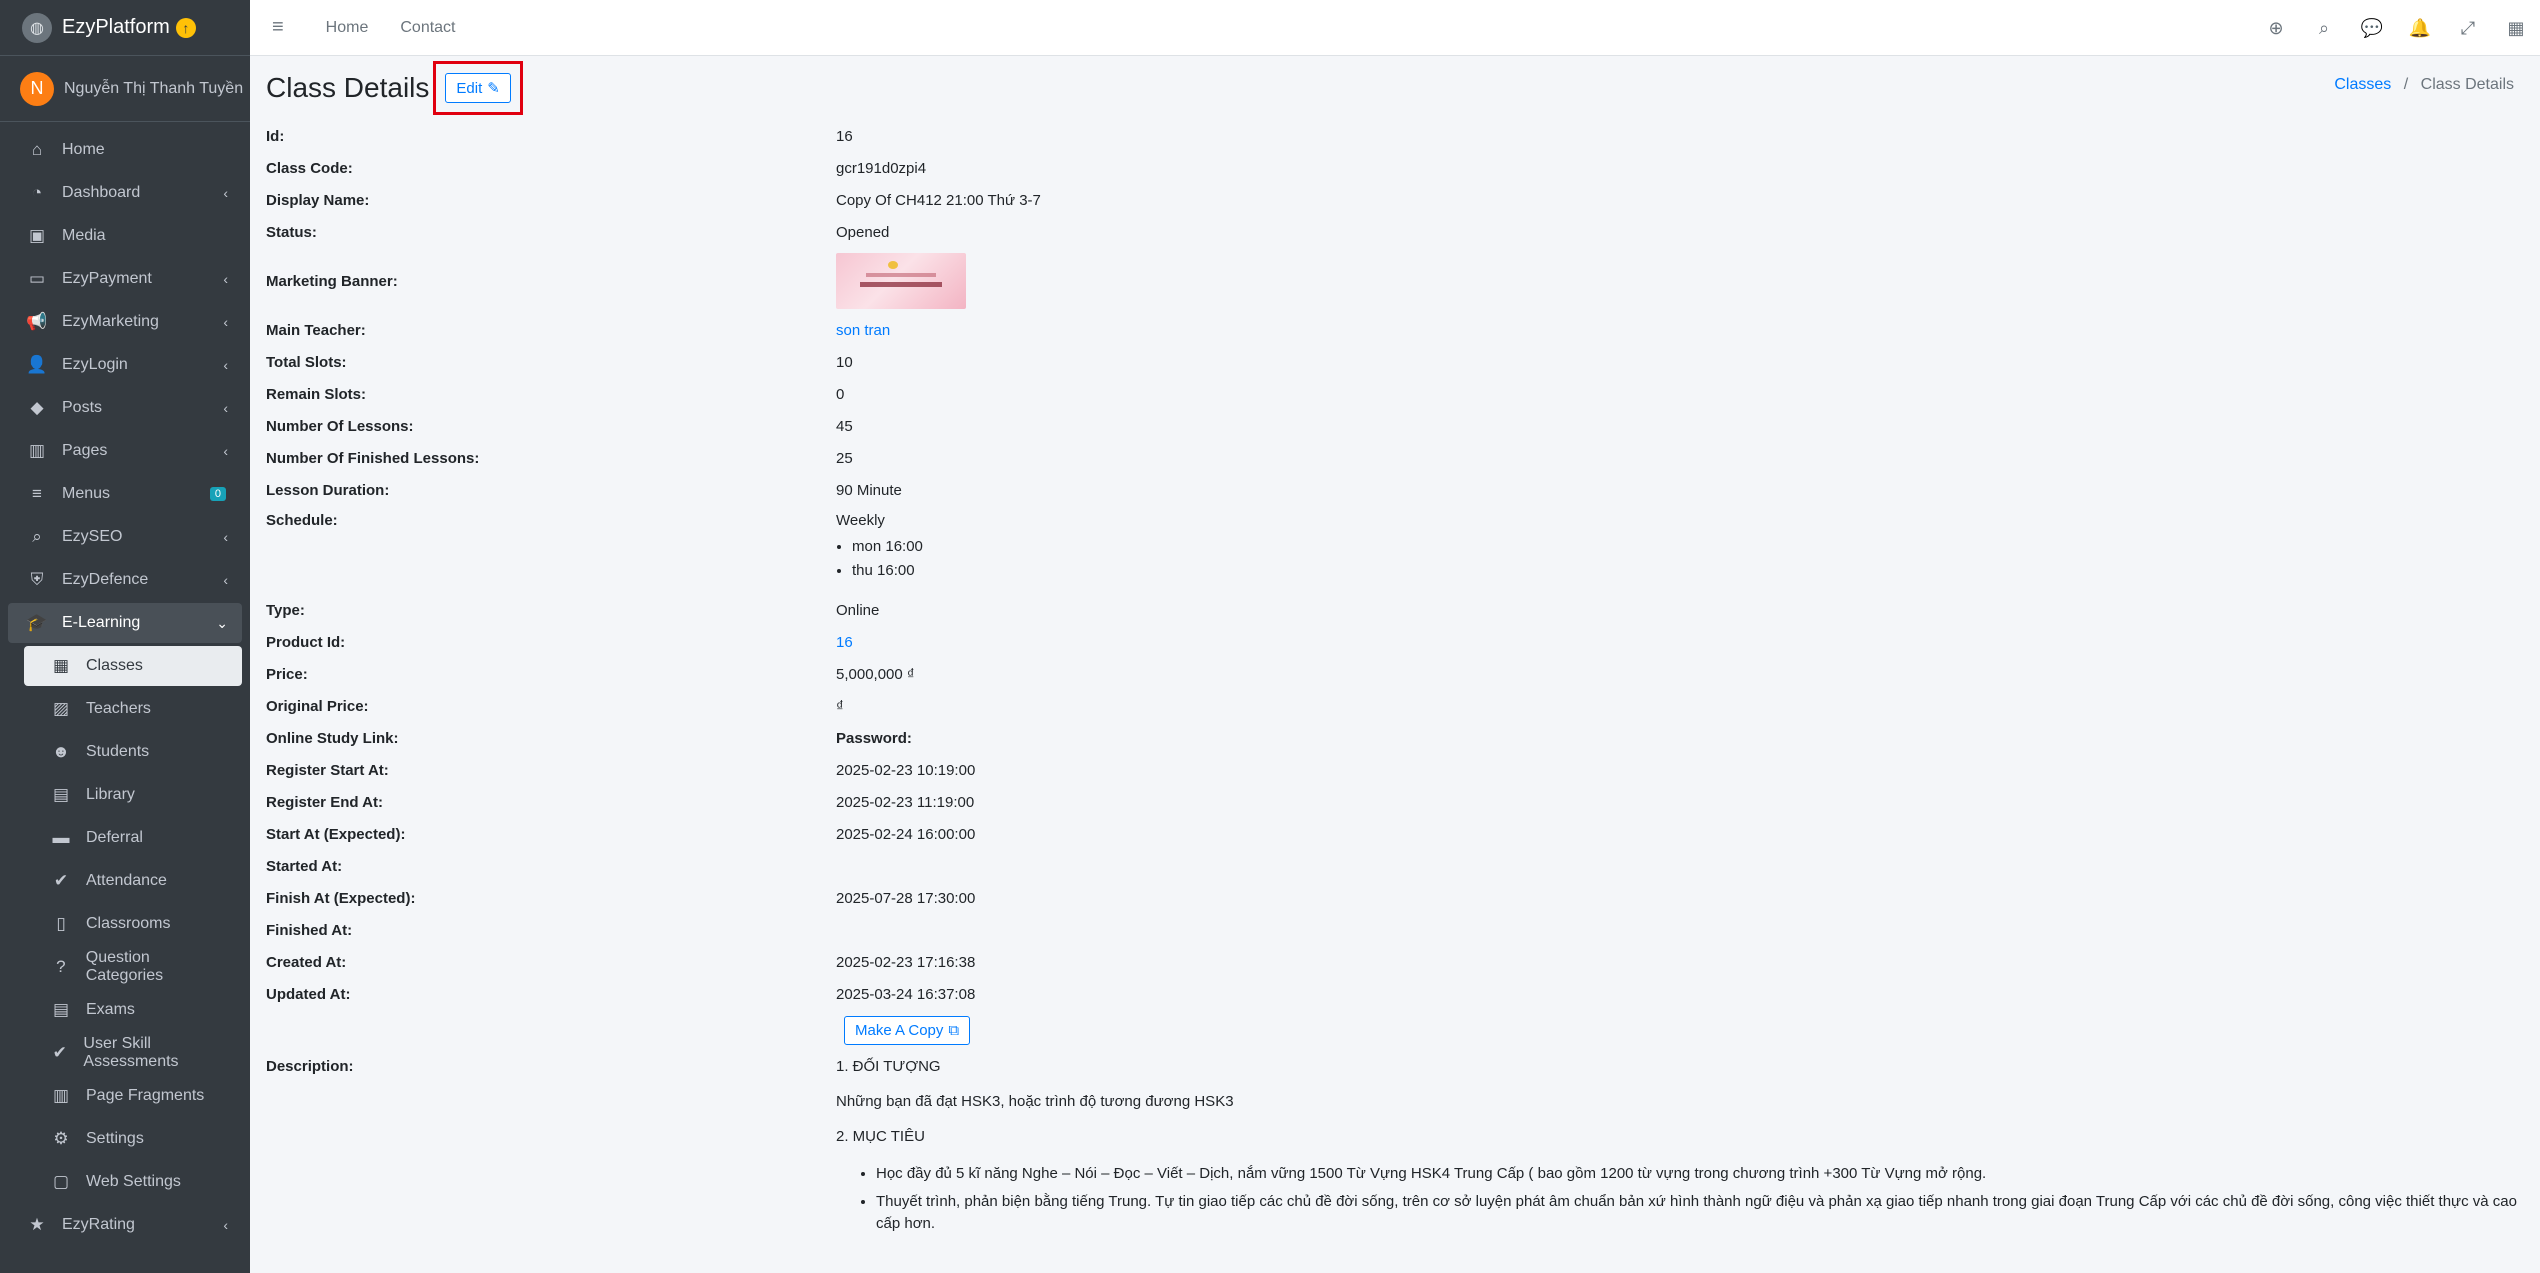  I want to click on home-icon: ⌂, so click(37, 149).